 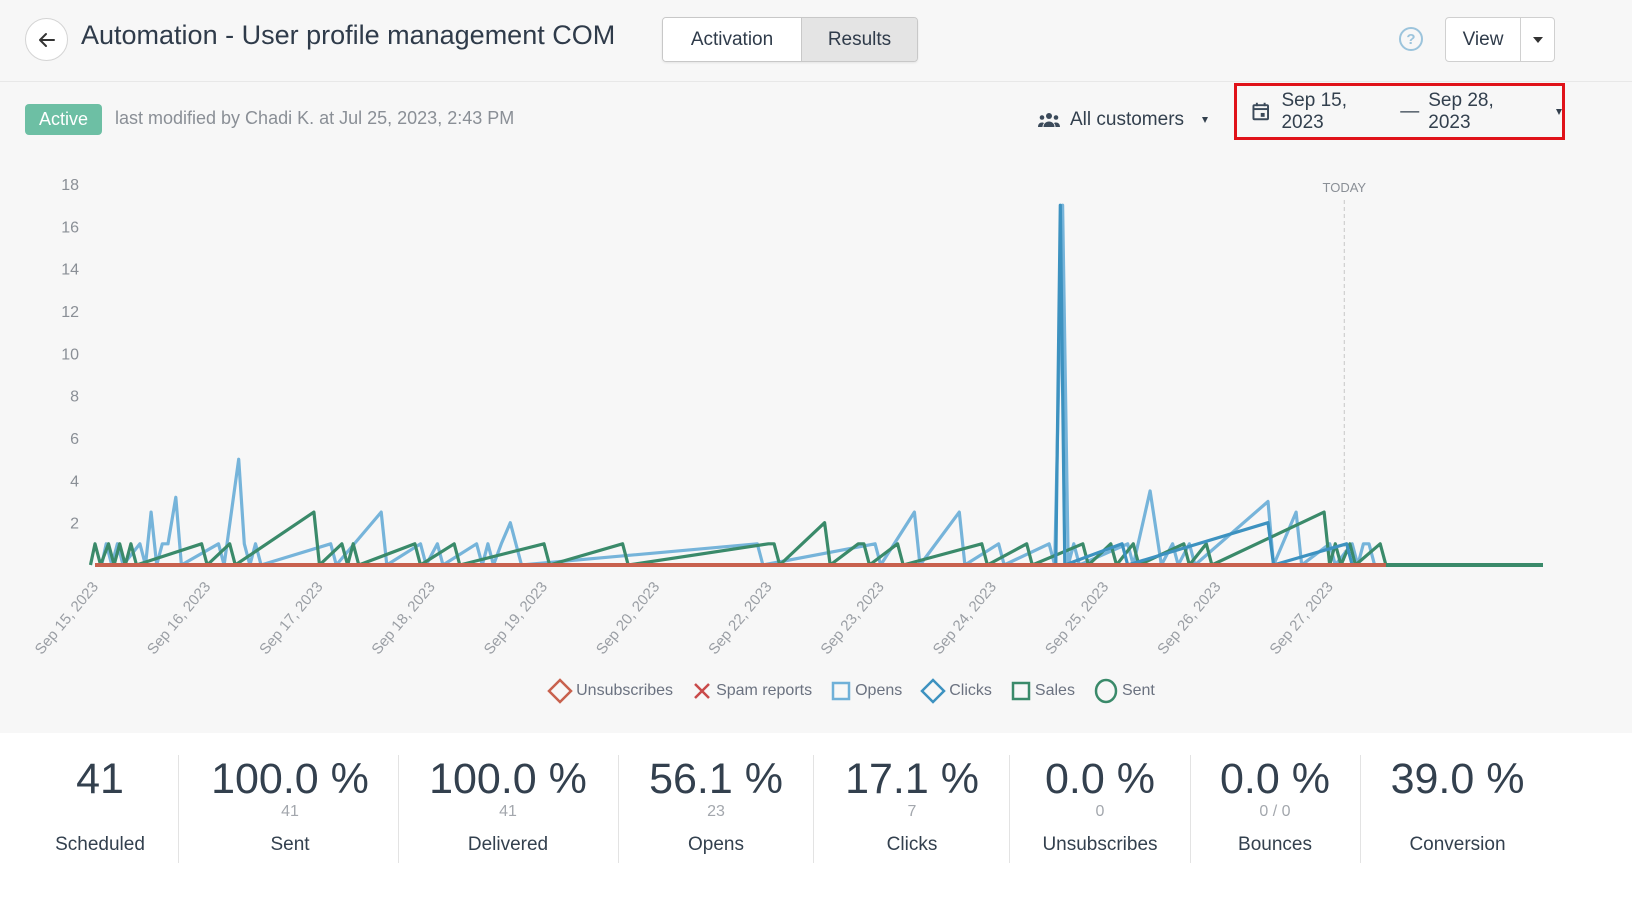 What do you see at coordinates (64, 119) in the screenshot?
I see `status-badge: Active` at bounding box center [64, 119].